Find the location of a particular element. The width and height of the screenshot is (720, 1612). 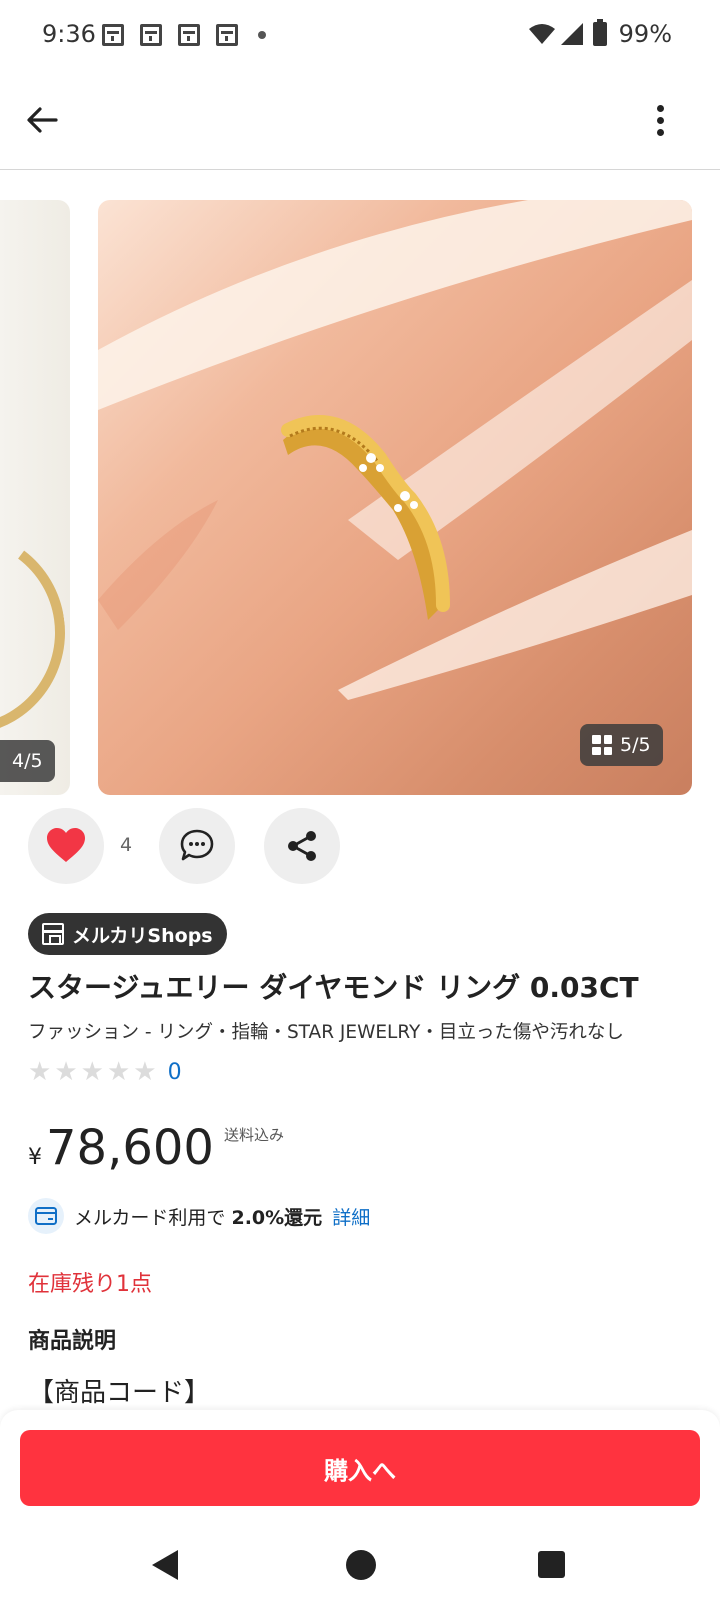

card-reward-rate: 2.0%還元 is located at coordinates (277, 1217).